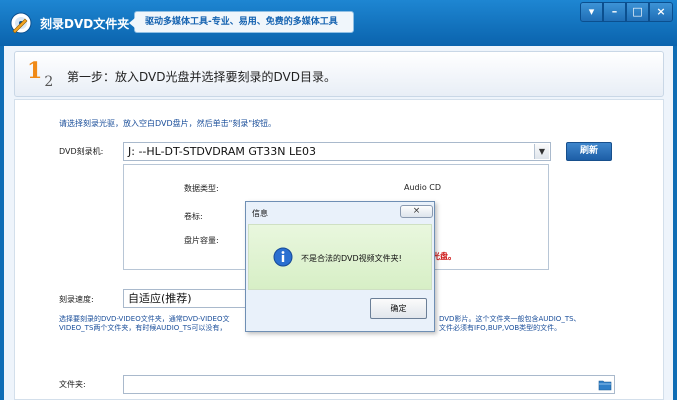 The height and width of the screenshot is (400, 677). Describe the element at coordinates (201, 188) in the screenshot. I see `data-type-label: 数据类型:` at that location.